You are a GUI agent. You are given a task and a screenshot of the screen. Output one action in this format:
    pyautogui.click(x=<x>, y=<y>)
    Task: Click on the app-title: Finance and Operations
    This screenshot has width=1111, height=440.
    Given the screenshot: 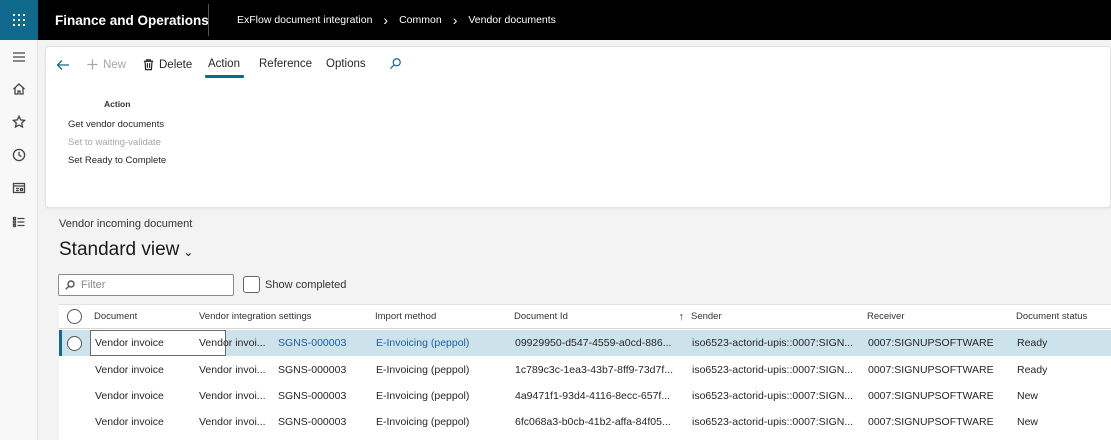 What is the action you would take?
    pyautogui.click(x=132, y=20)
    